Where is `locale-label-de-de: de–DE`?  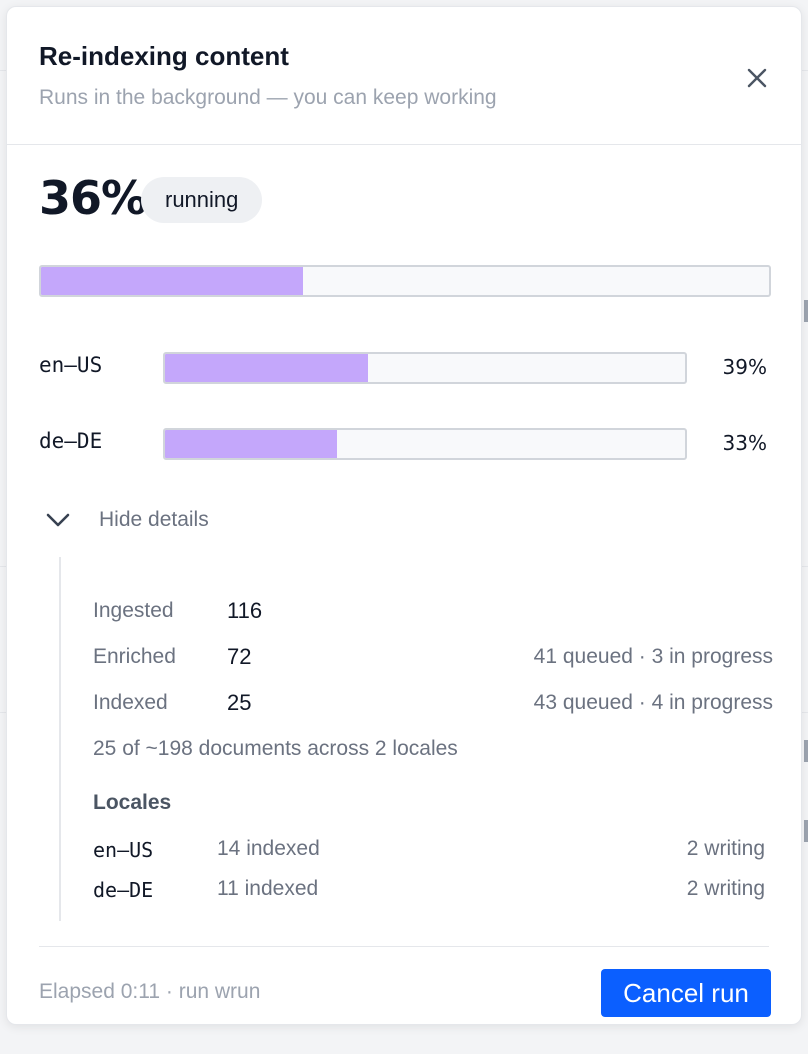
locale-label-de-de: de–DE is located at coordinates (71, 441).